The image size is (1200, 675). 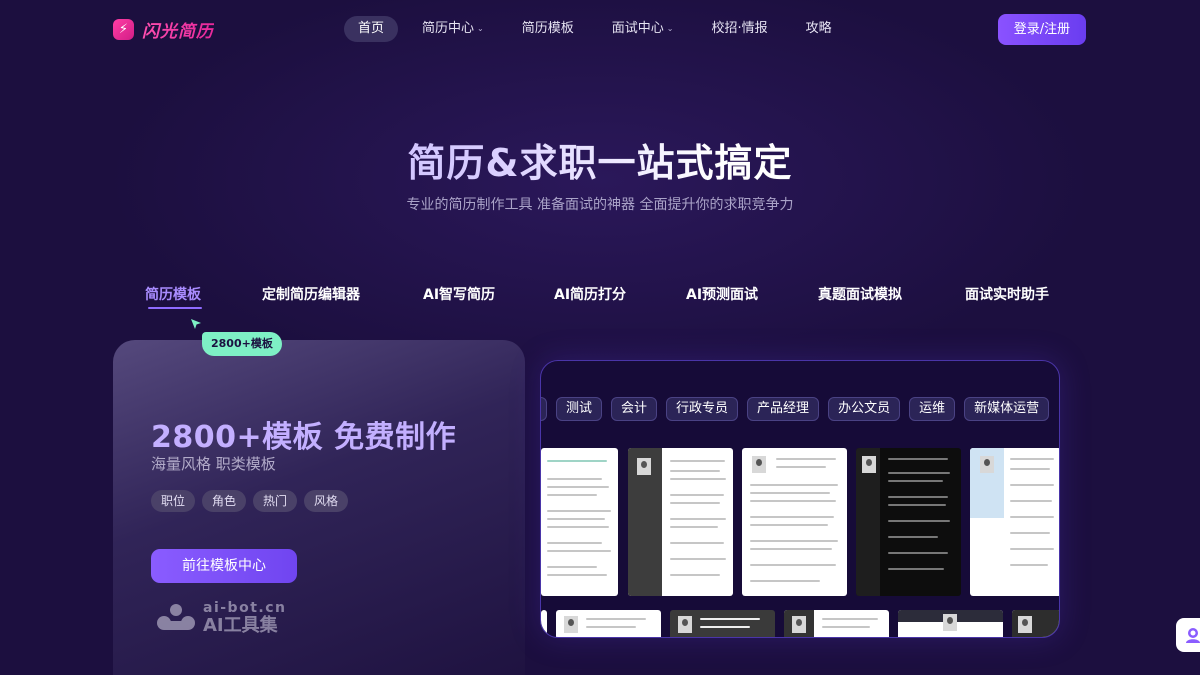 I want to click on category-chip-list: 测试 会计 行政专员 产品经理 办公文员 运维 新媒体运营, so click(x=795, y=409).